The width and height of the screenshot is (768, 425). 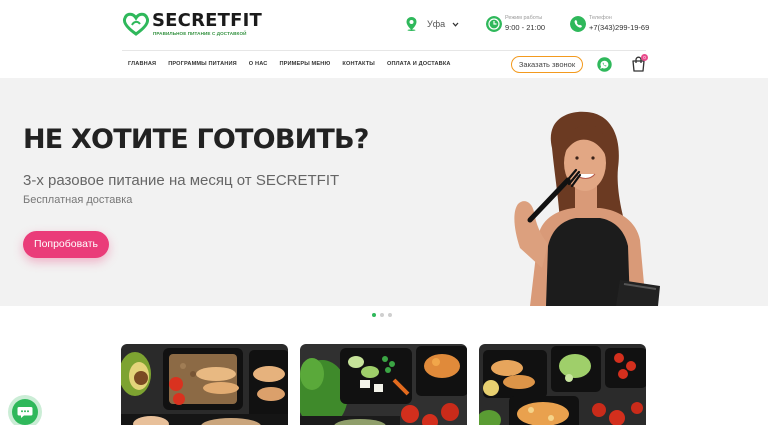 What do you see at coordinates (200, 33) in the screenshot?
I see `logo-tagline: ПРАВИЛЬНОЕ ПИТАНИЕ С ДОСТАВКОЙ` at bounding box center [200, 33].